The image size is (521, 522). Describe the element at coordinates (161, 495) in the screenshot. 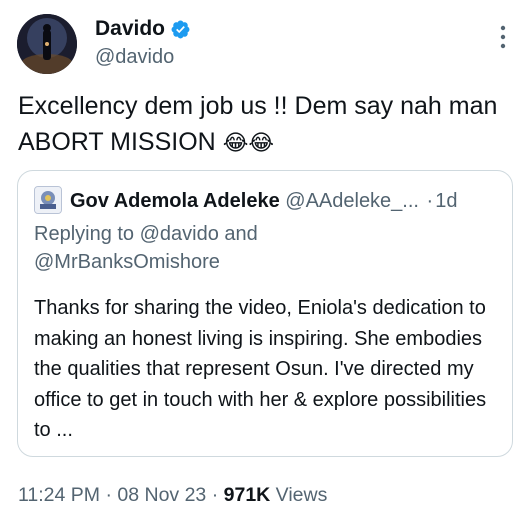

I see `tweet-date: 08 Nov 23` at that location.